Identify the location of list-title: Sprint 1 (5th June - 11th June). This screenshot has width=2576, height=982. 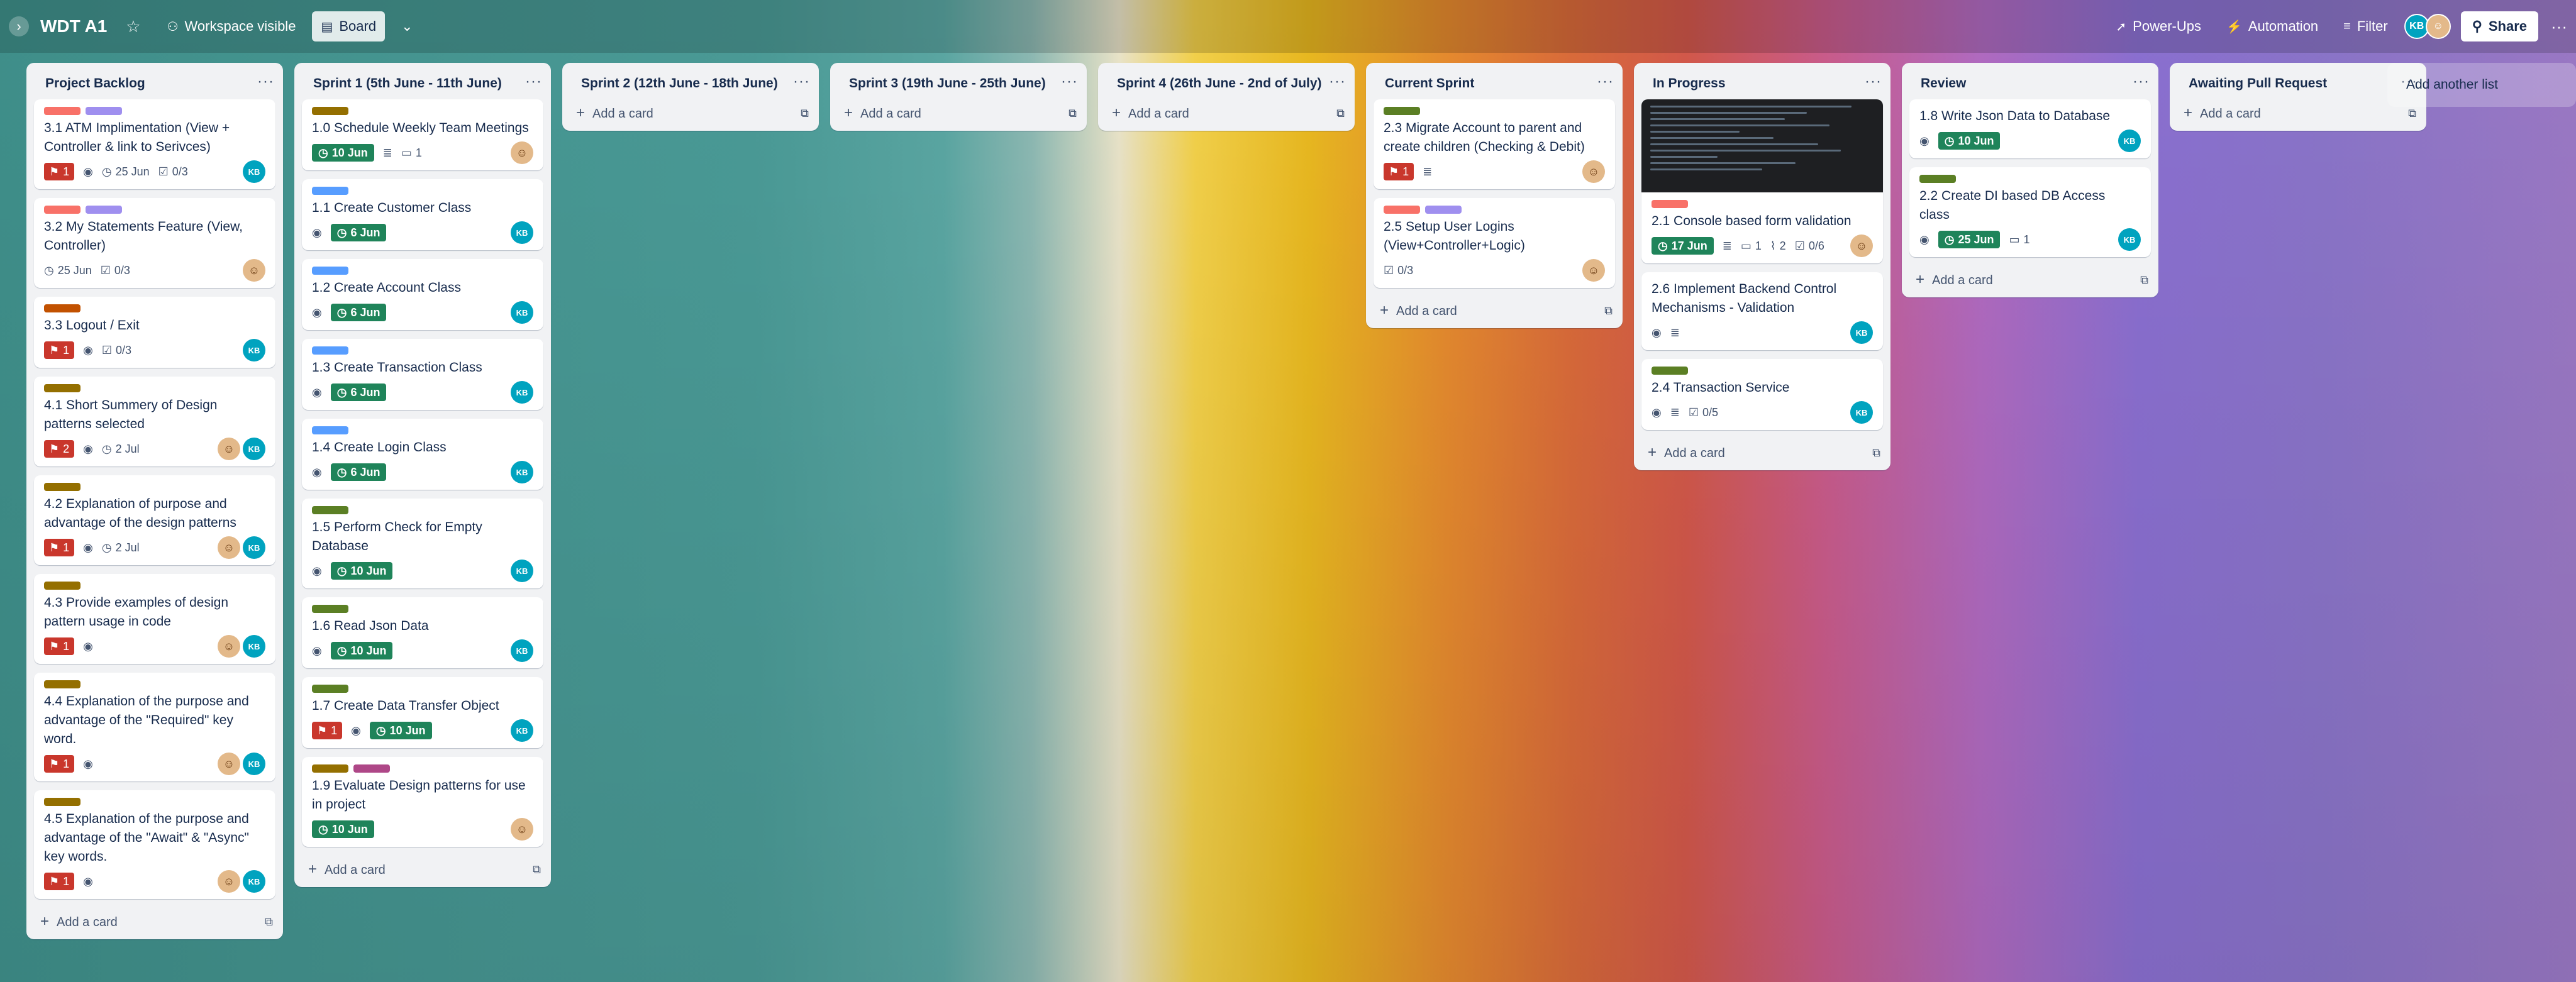
(407, 83).